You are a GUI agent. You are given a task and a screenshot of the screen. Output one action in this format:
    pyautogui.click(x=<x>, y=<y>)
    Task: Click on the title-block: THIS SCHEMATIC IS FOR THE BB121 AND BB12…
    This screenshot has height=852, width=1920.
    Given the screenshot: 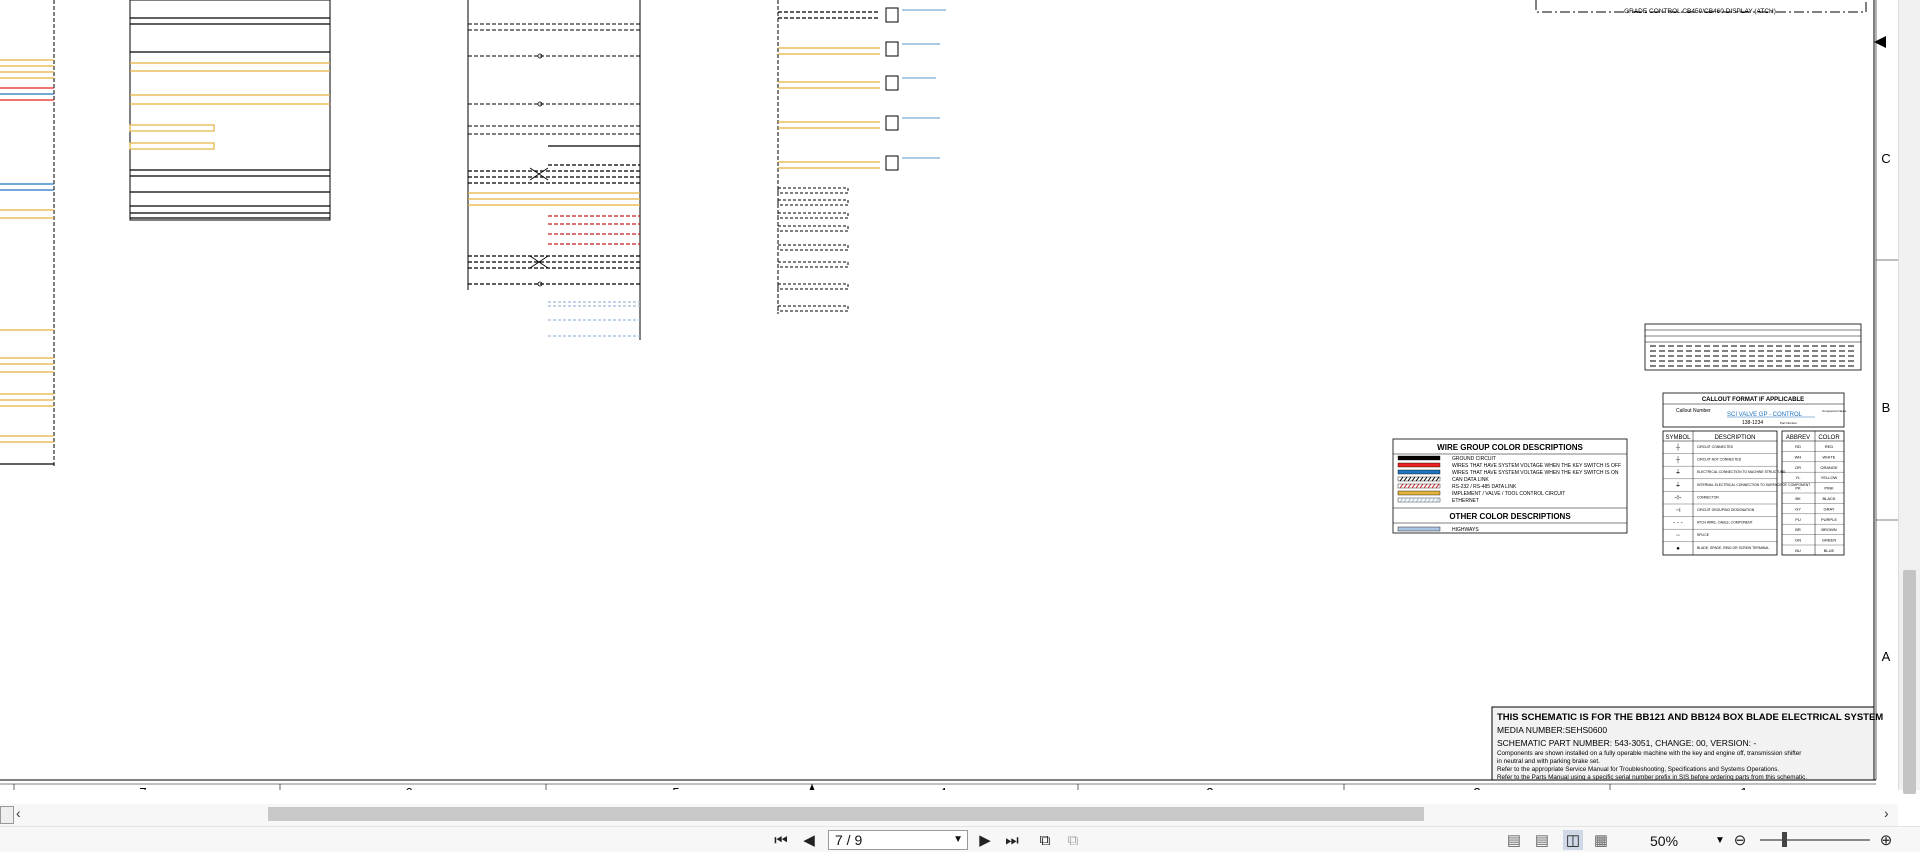 What is the action you would take?
    pyautogui.click(x=1687, y=743)
    